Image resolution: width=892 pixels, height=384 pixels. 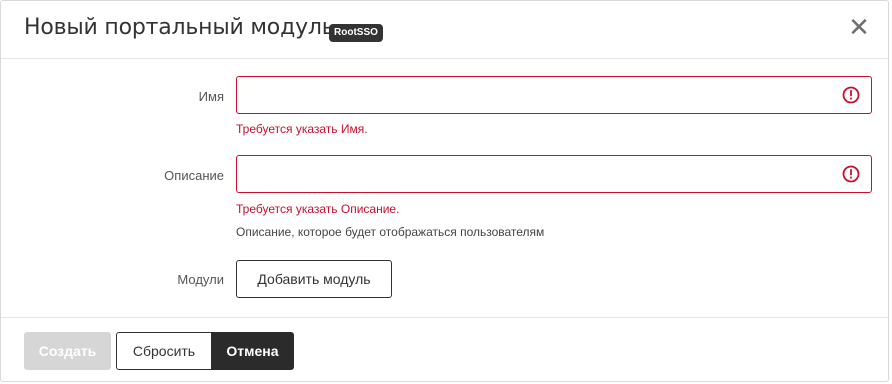 I want to click on name-label: Имя, so click(x=211, y=96).